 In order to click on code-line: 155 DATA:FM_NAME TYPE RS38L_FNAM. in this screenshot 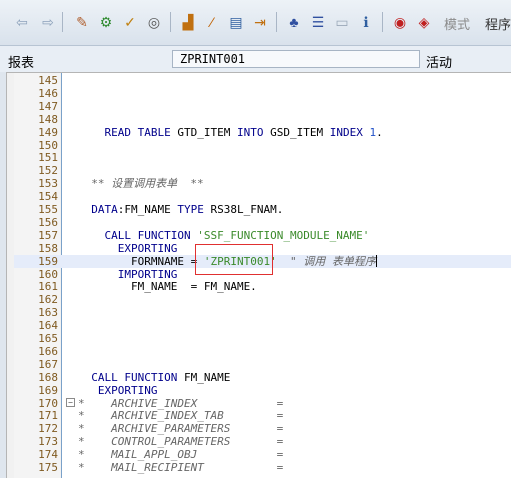, I will do `click(262, 209)`.